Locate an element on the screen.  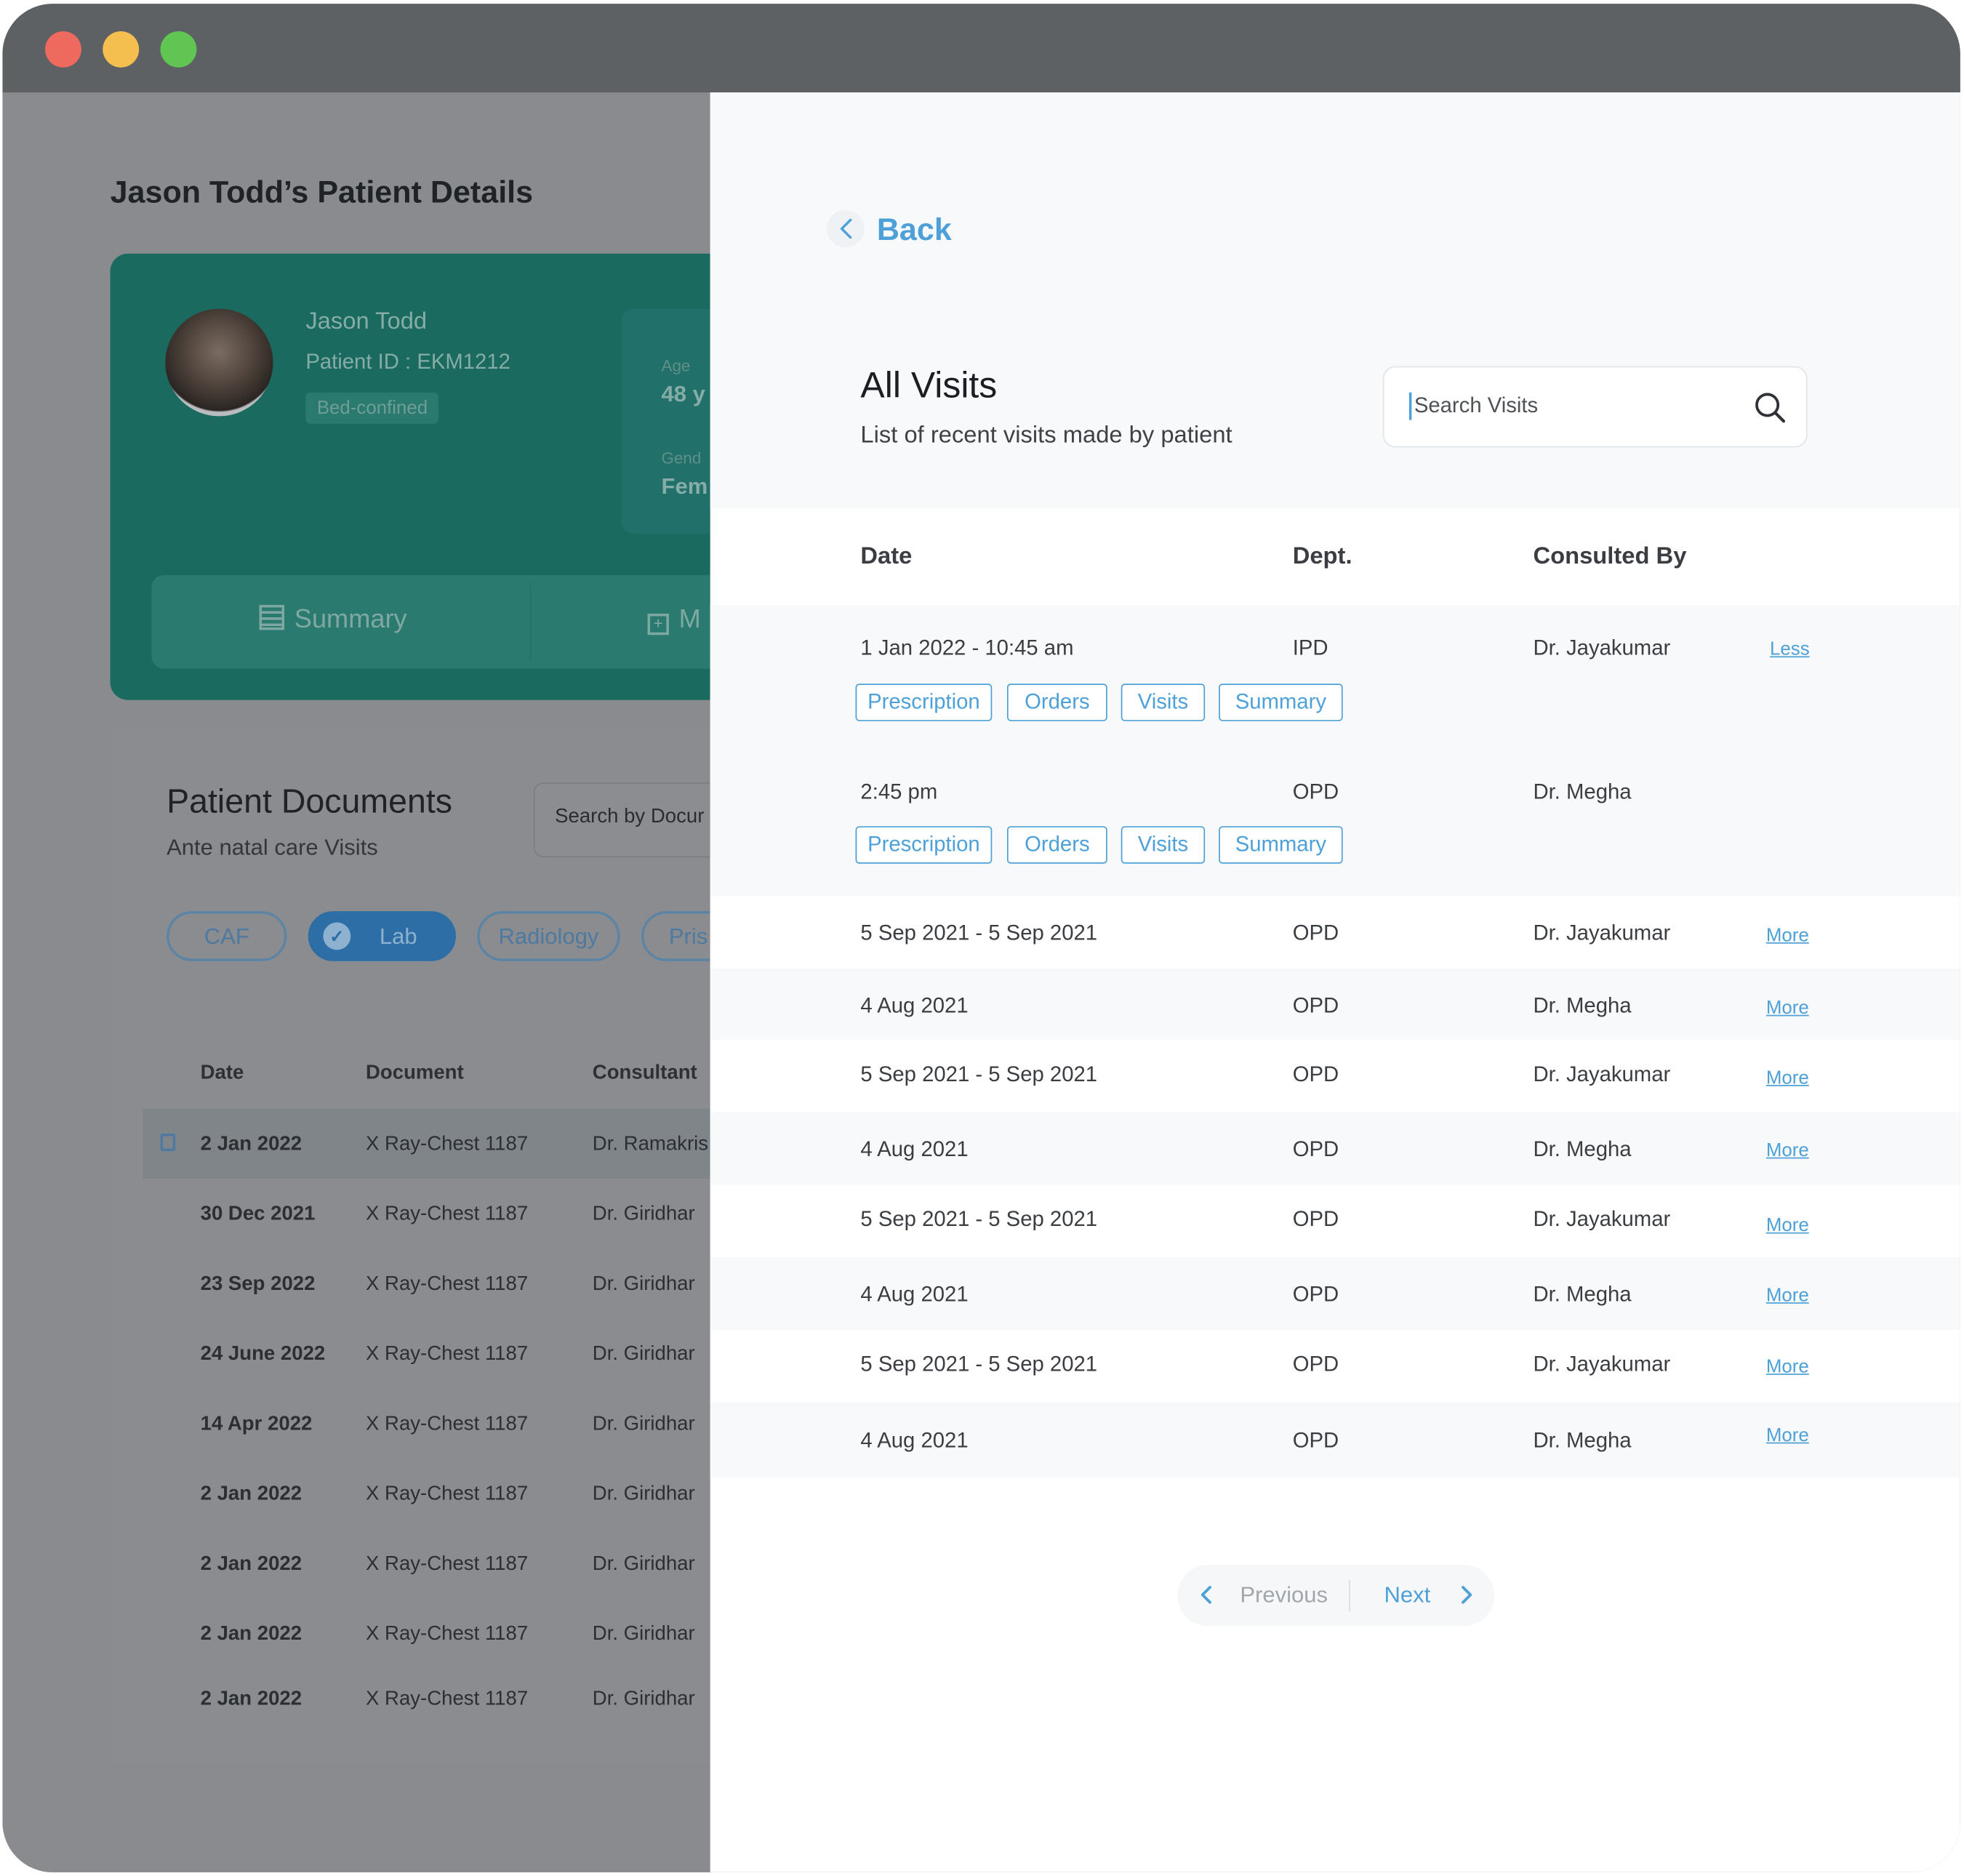
minimize-window-button is located at coordinates (121, 49).